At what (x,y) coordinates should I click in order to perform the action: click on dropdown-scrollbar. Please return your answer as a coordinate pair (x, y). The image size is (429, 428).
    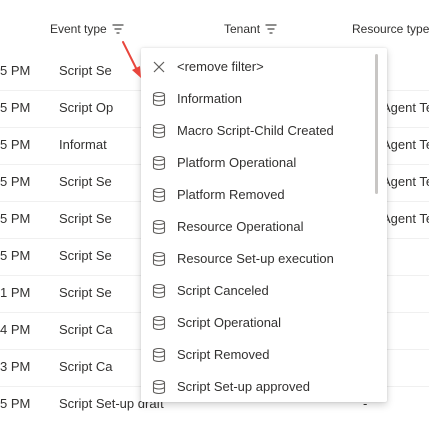
    Looking at the image, I should click on (376, 124).